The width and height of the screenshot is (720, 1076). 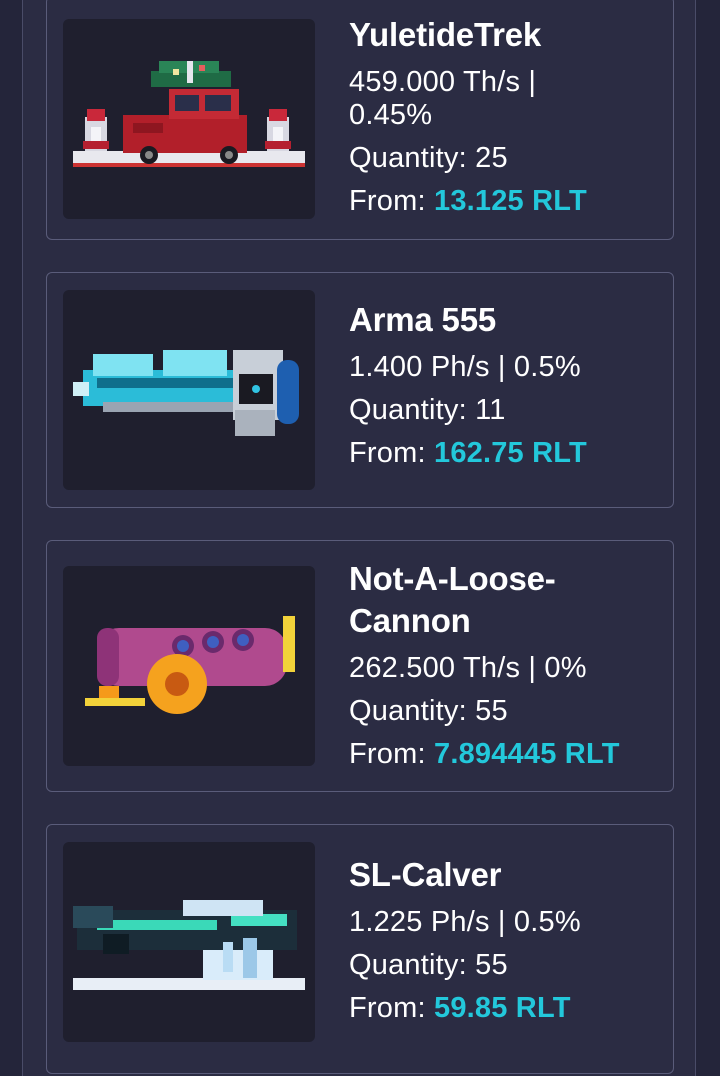 I want to click on miner-power-value: 459.000 Th/s |, so click(x=443, y=82).